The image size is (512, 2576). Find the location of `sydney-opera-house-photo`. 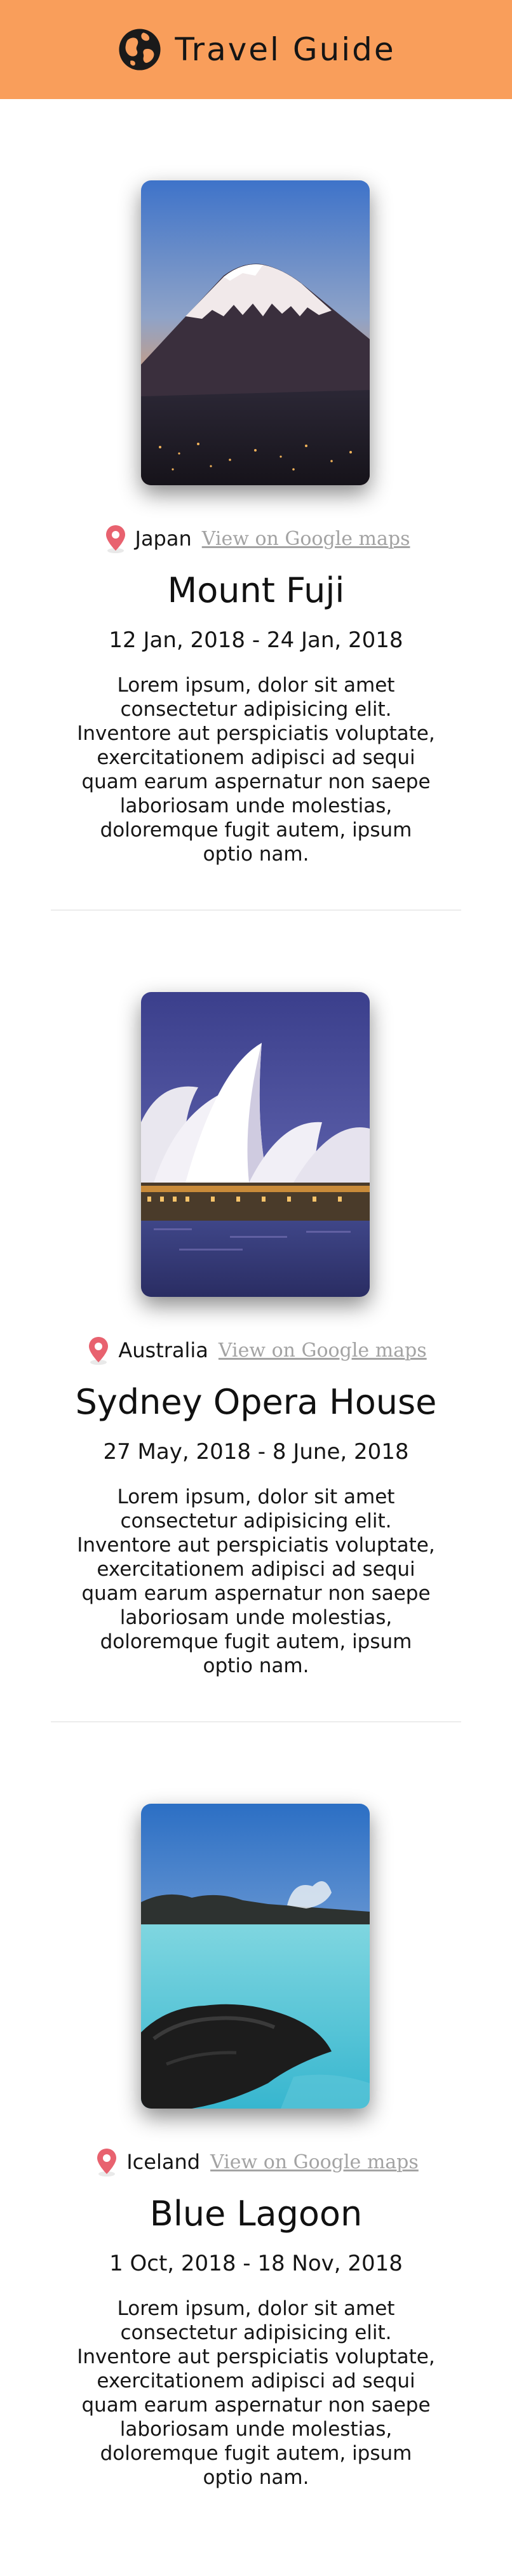

sydney-opera-house-photo is located at coordinates (255, 1144).